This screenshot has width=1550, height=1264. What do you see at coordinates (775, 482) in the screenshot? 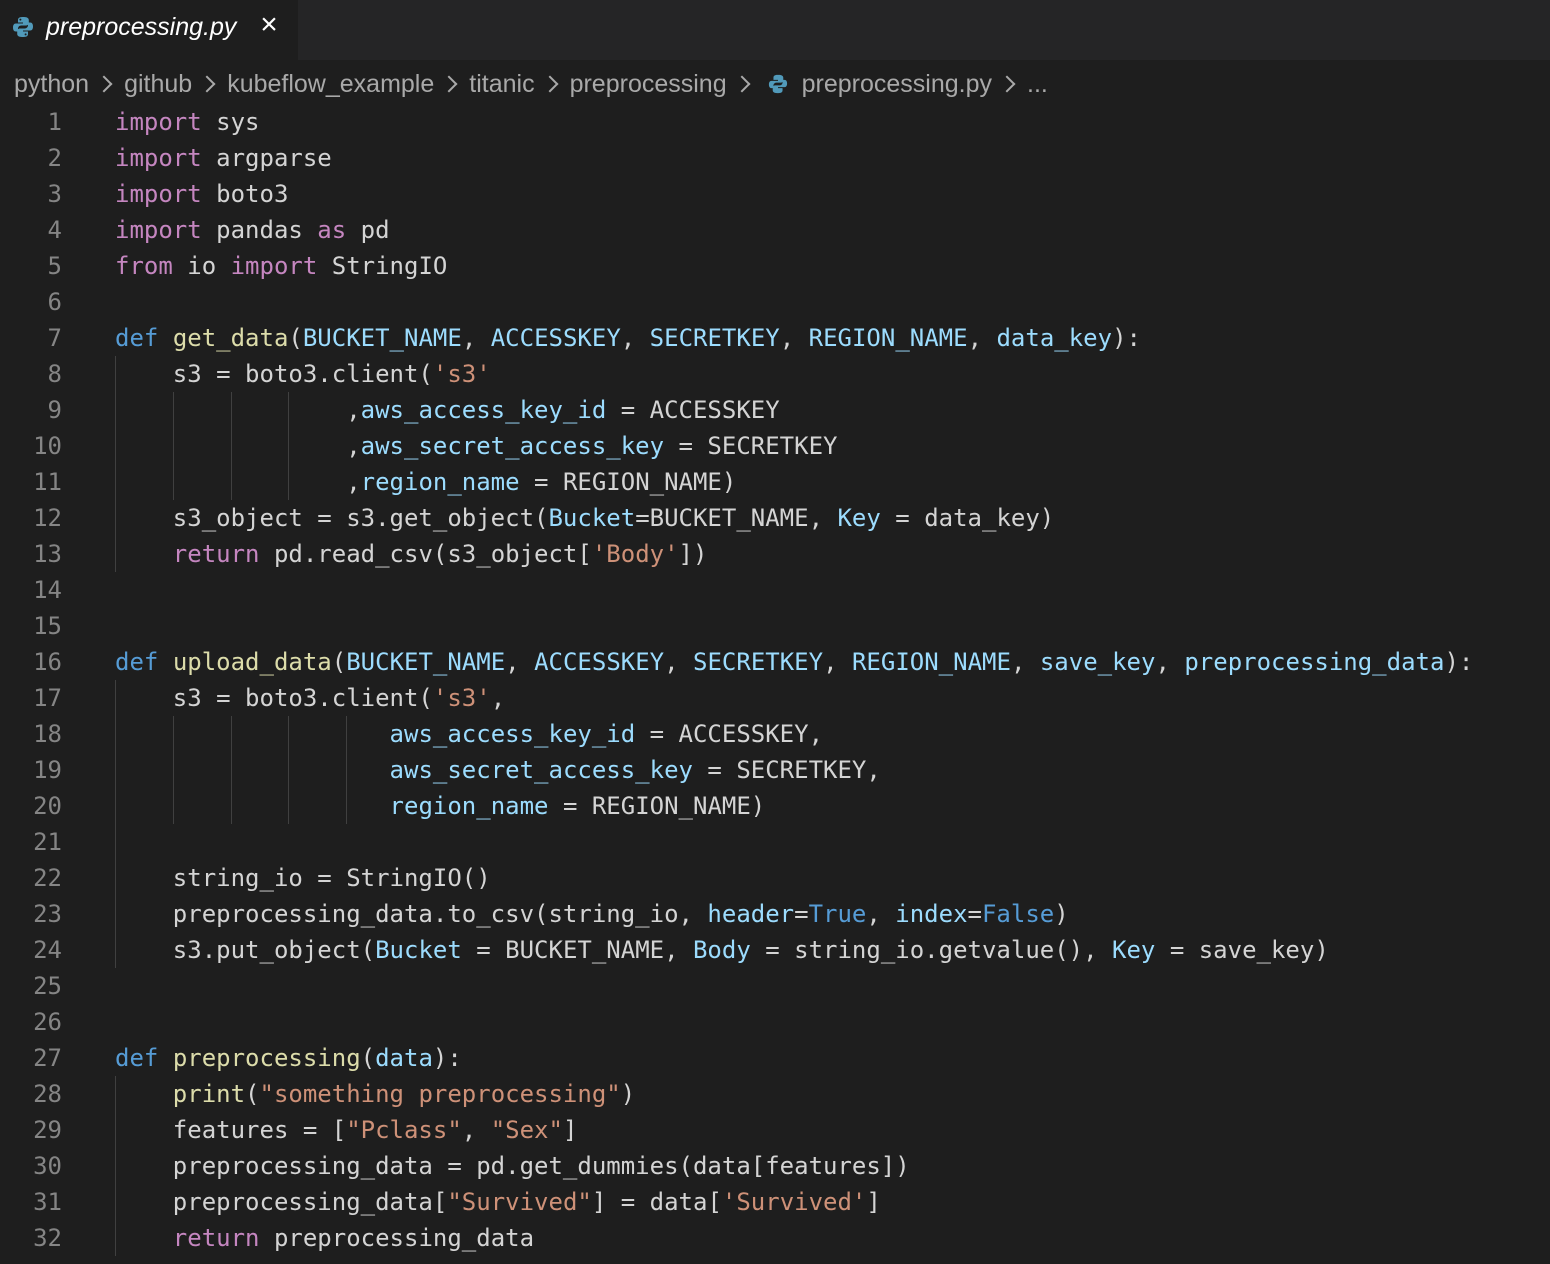
I see `code-line: 11 ,region_name = REGION_NAME)` at bounding box center [775, 482].